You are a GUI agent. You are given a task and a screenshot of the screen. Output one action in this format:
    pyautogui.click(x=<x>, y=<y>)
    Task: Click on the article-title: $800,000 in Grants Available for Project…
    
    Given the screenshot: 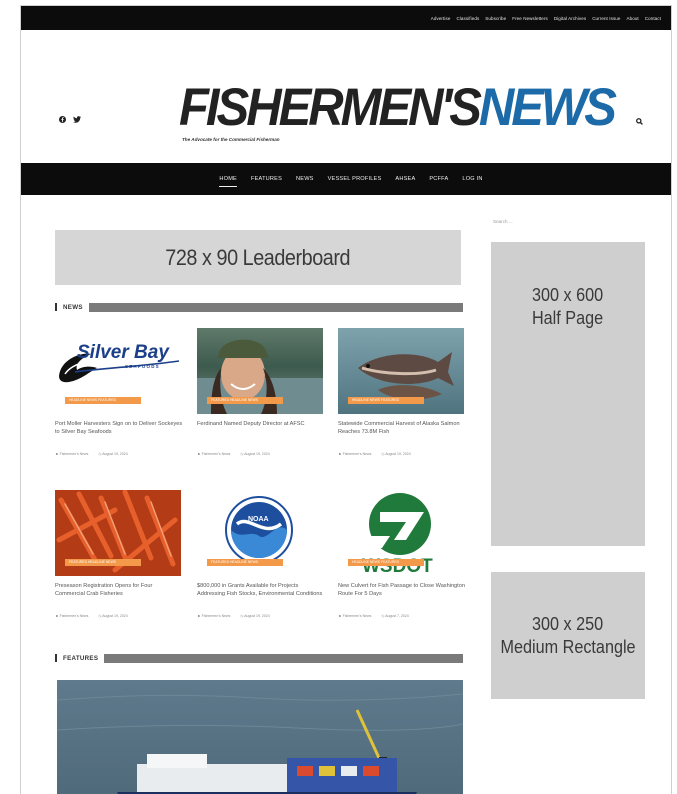 What is the action you would take?
    pyautogui.click(x=261, y=595)
    